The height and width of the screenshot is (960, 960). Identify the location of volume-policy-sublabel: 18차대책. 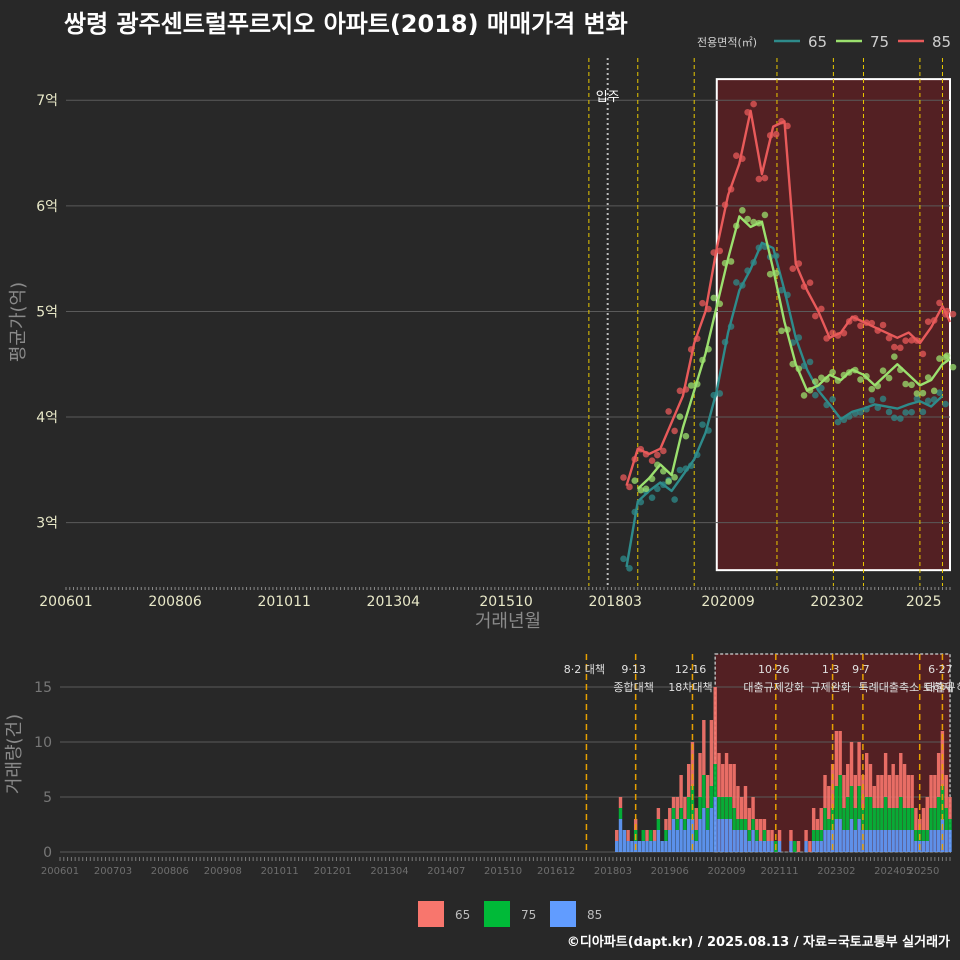
(690, 687).